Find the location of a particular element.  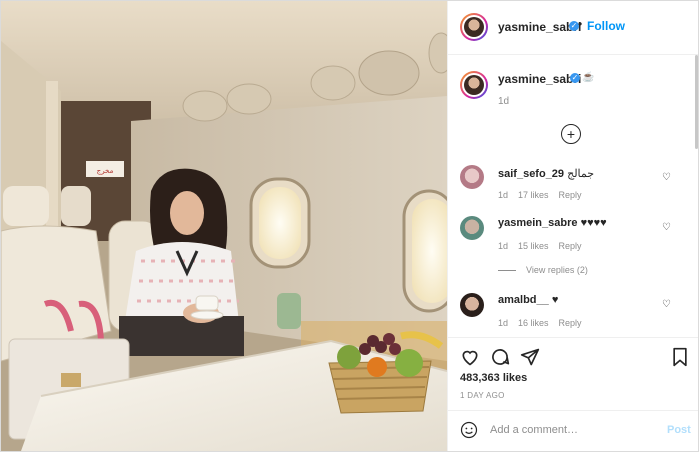

avatar is located at coordinates (474, 27).